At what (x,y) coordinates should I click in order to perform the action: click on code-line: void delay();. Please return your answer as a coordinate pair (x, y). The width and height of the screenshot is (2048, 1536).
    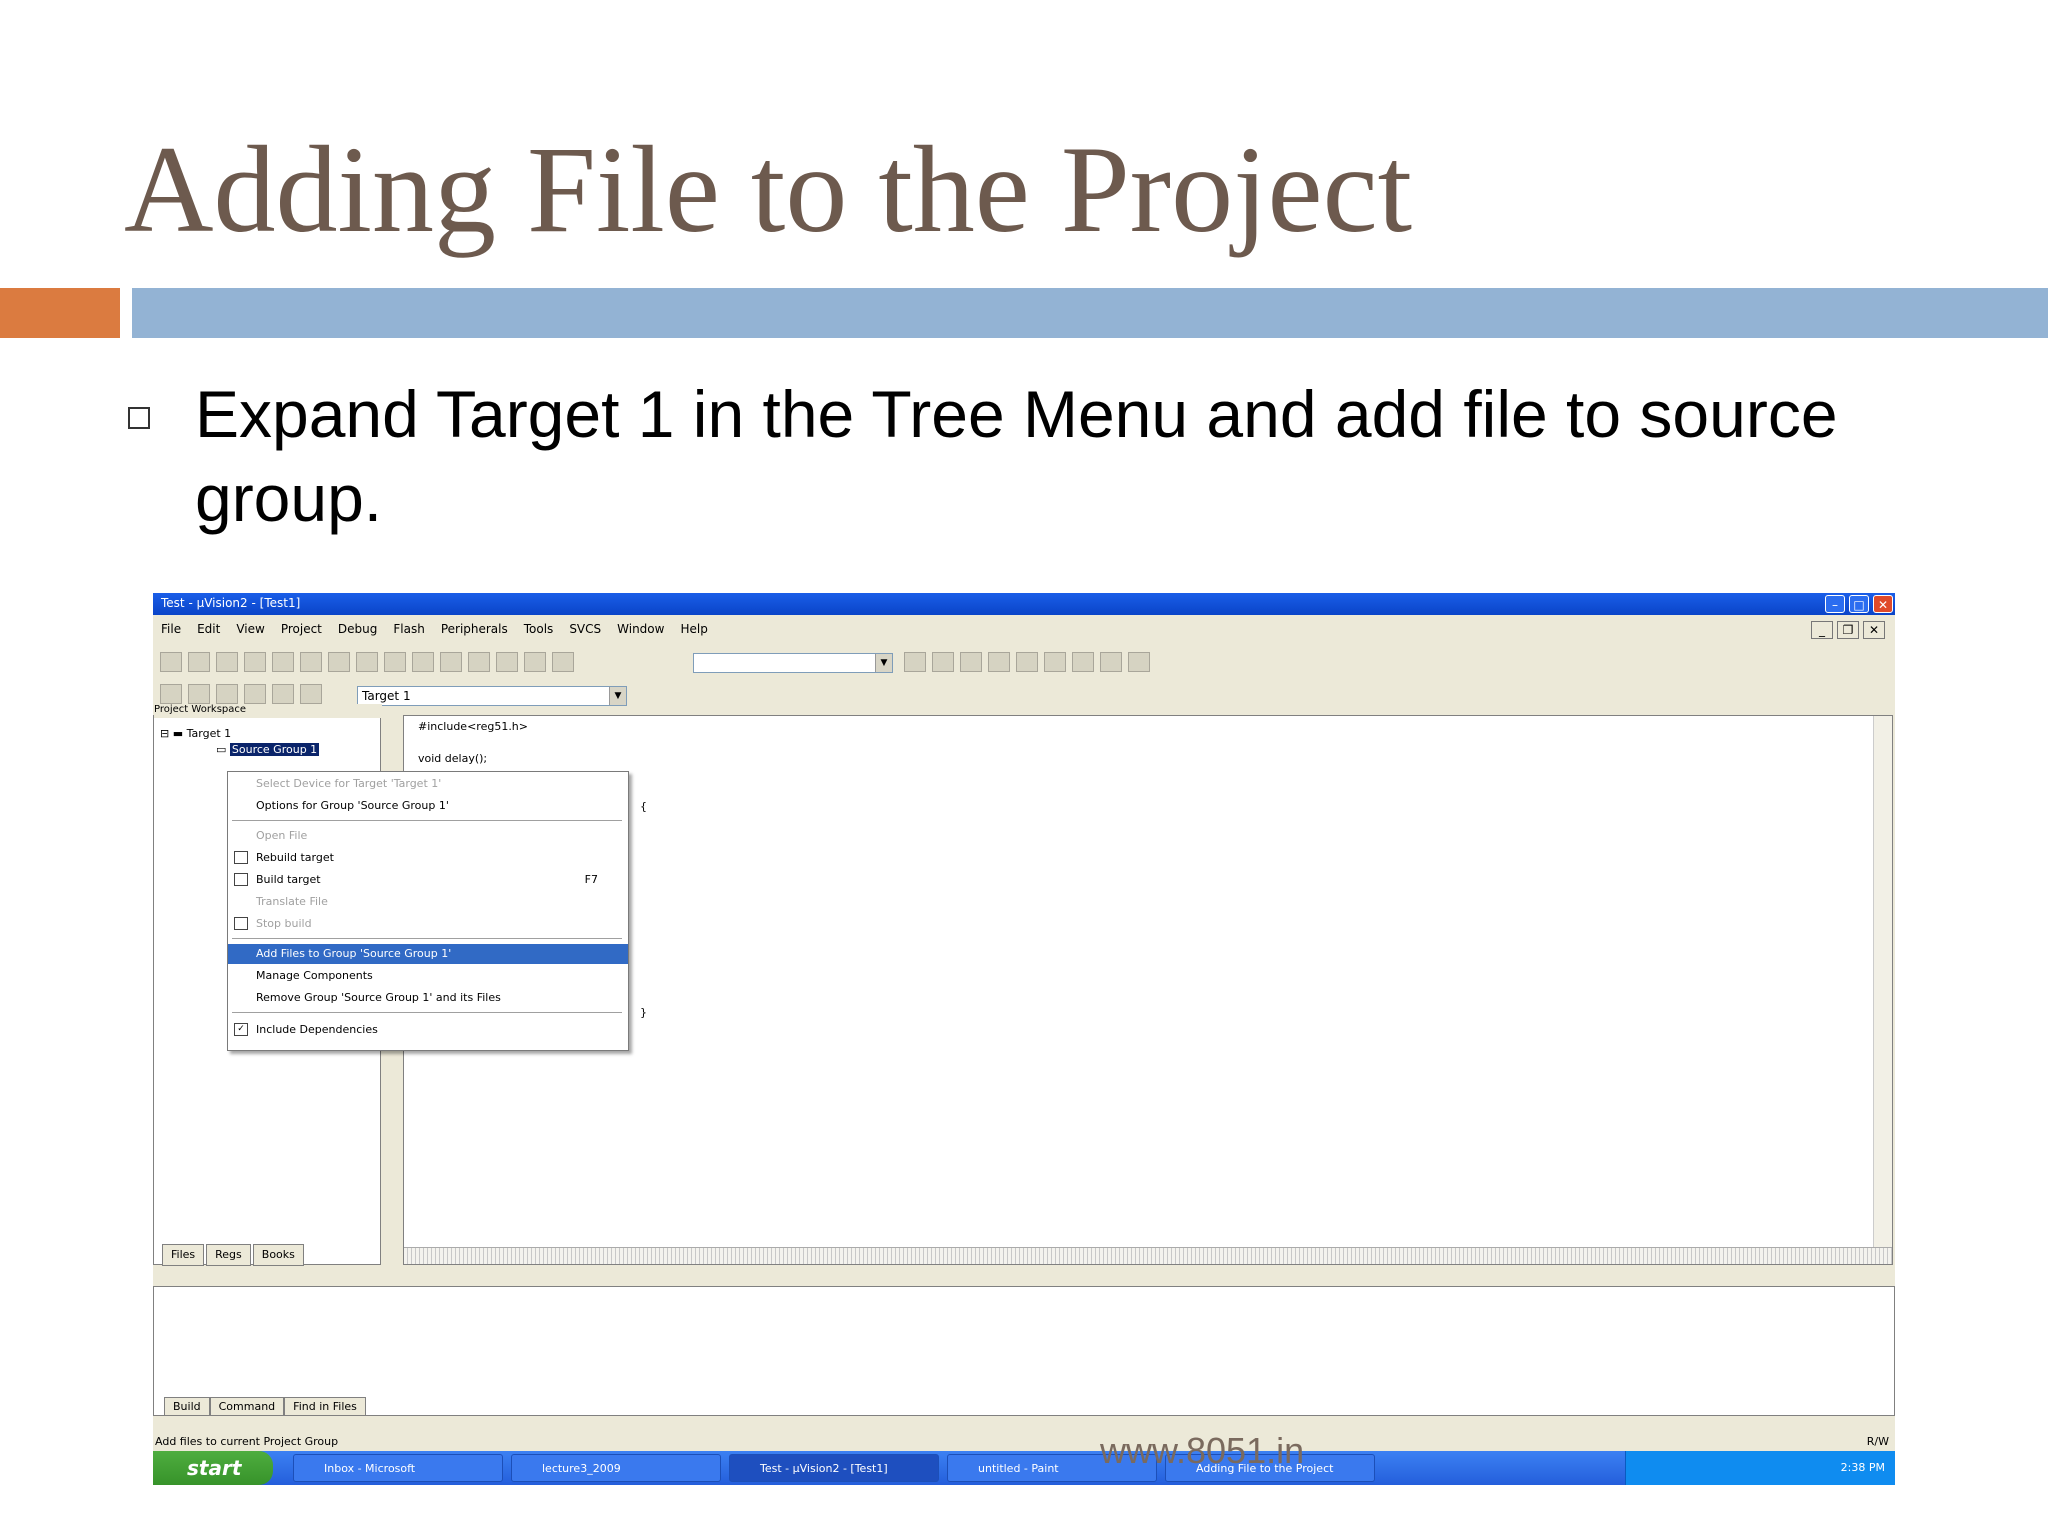
    Looking at the image, I should click on (453, 758).